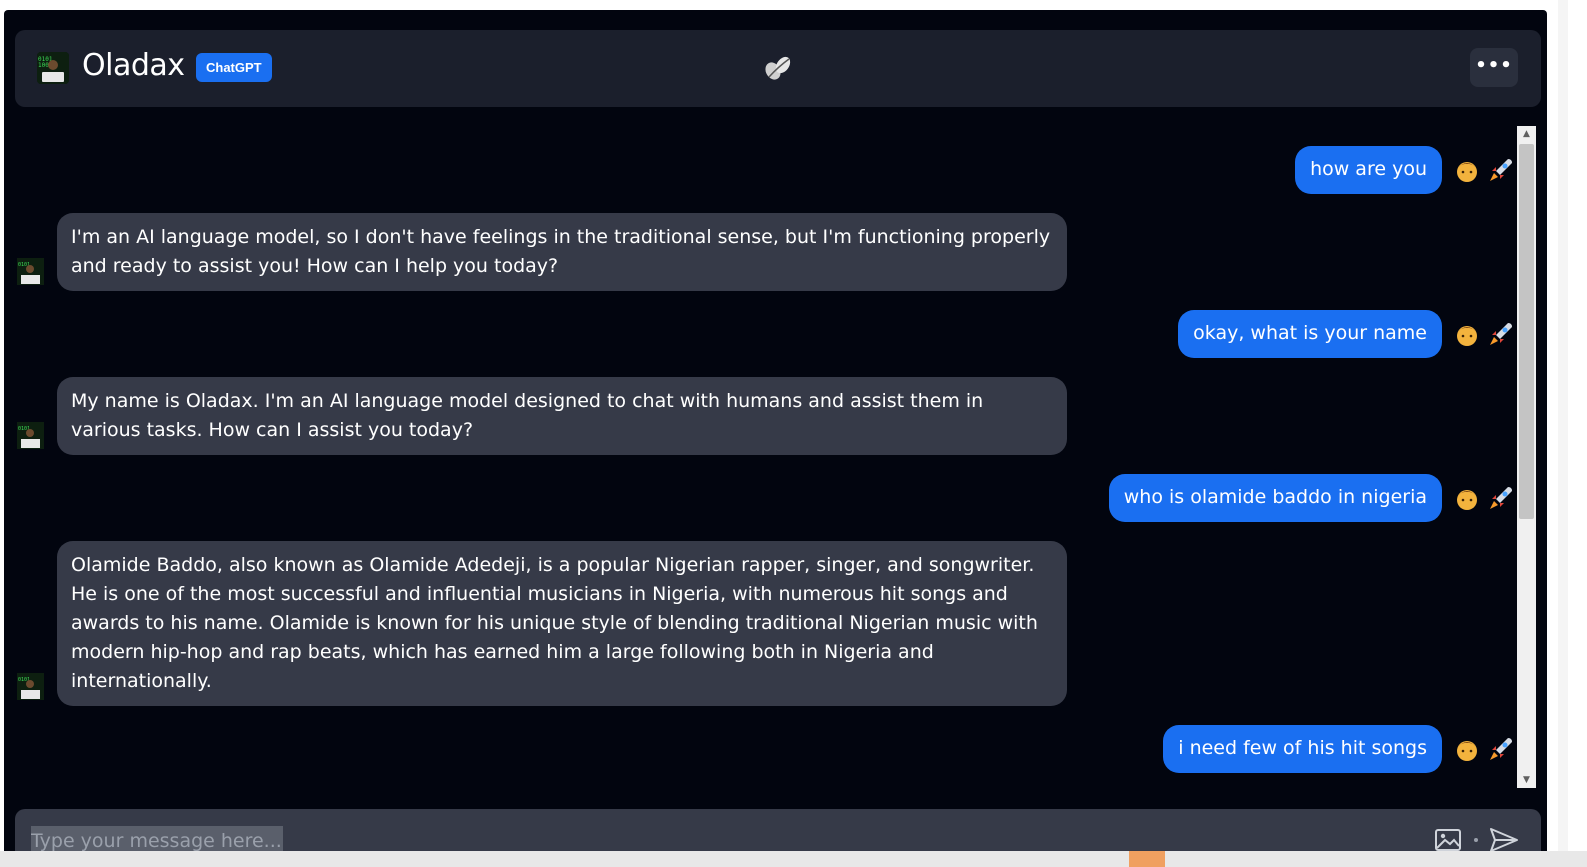 The image size is (1587, 867). I want to click on user-bubble: who is olamide baddo in nigeria, so click(1275, 498).